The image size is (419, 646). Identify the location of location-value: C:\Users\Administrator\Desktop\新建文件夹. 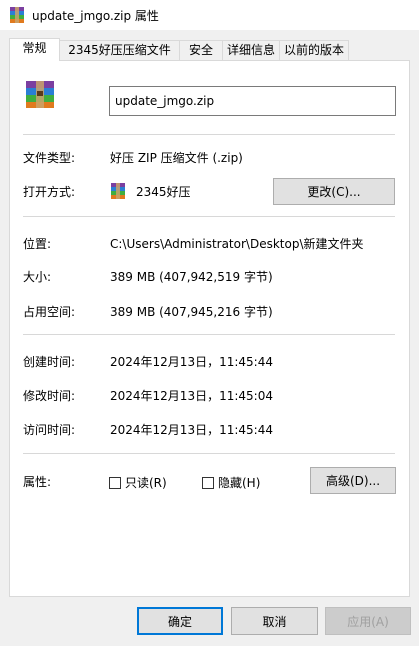
(237, 244).